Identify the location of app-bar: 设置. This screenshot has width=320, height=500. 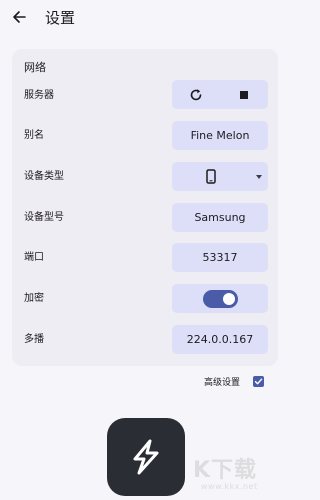
(145, 18).